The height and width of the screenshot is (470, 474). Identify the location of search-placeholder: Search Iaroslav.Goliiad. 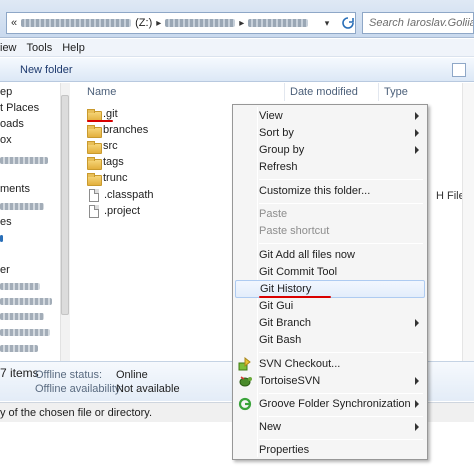
(421, 23).